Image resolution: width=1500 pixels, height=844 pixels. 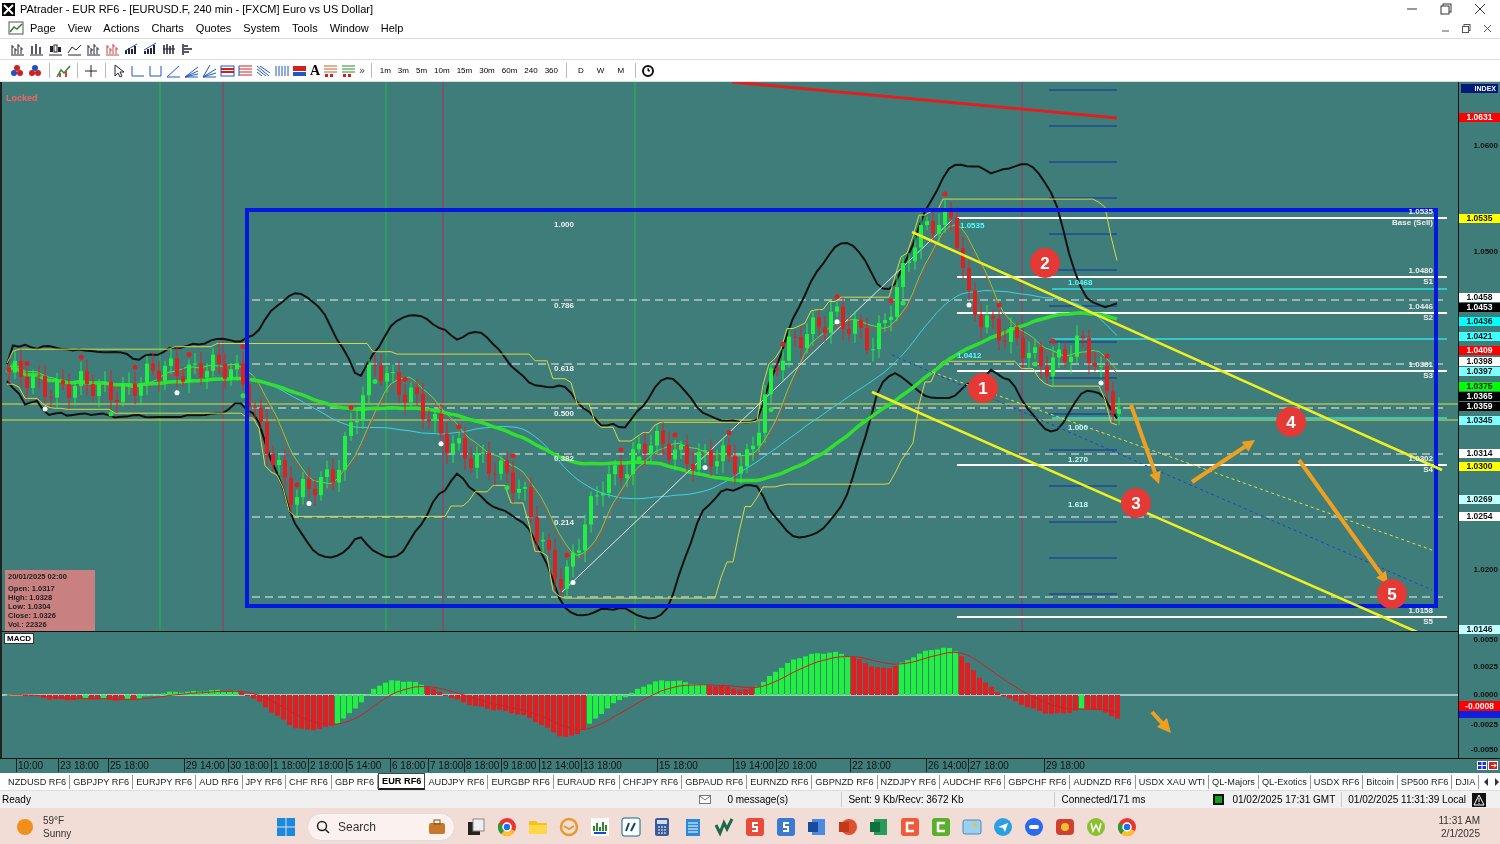 I want to click on symbol-tab: AUDJPY RF6, so click(x=457, y=781).